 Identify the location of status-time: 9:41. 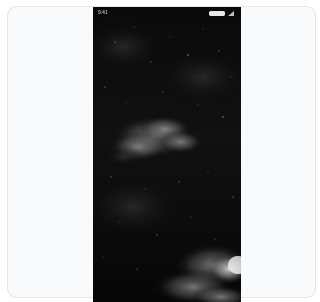
(103, 13).